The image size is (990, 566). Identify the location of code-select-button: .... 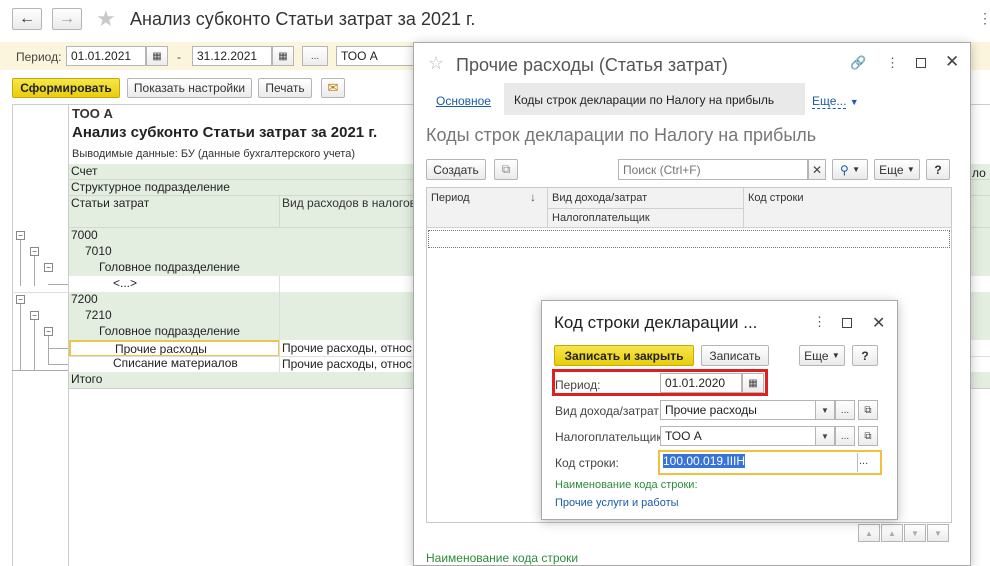
(863, 461).